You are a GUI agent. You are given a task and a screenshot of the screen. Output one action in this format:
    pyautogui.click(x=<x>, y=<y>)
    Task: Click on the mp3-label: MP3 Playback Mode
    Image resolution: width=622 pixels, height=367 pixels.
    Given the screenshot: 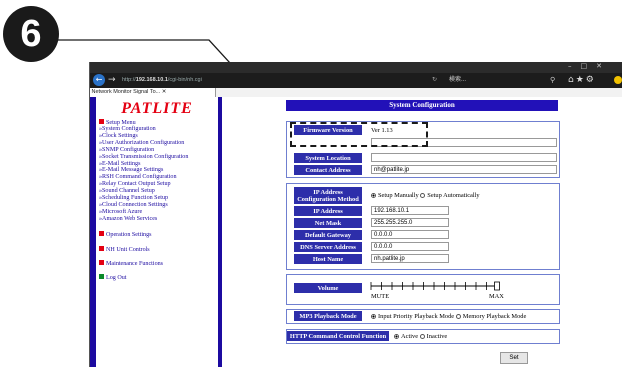 What is the action you would take?
    pyautogui.click(x=328, y=316)
    